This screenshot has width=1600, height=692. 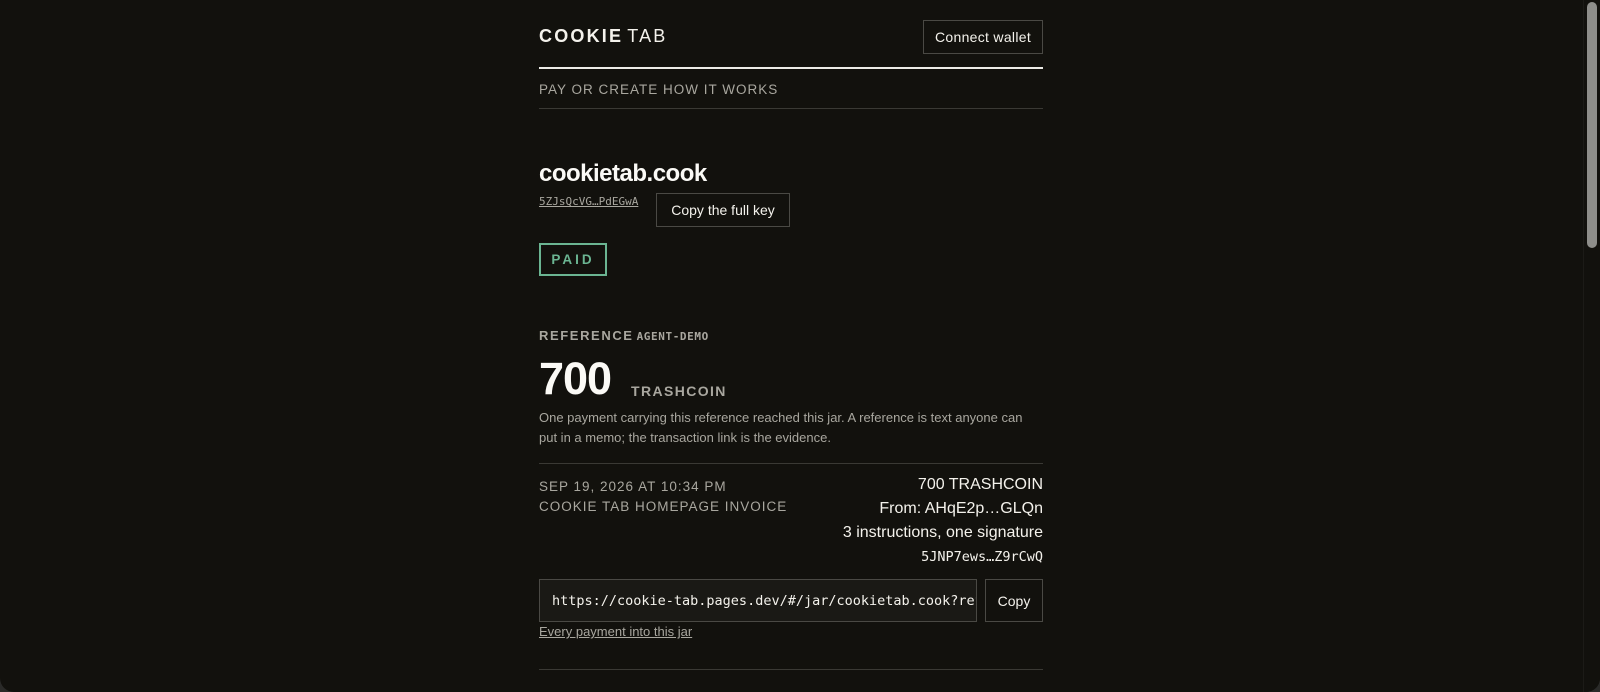 I want to click on reference-label: REFERENCE, so click(x=586, y=335).